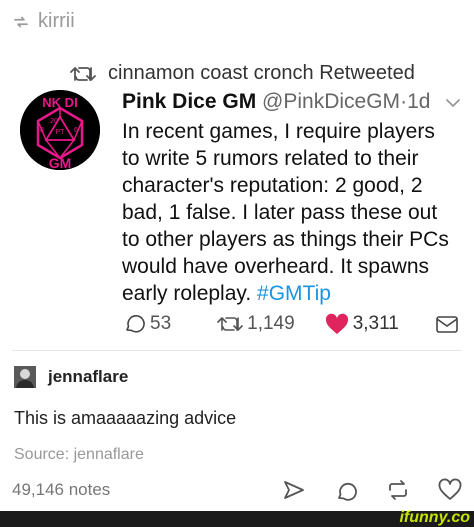  Describe the element at coordinates (79, 455) in the screenshot. I see `source-link: Source: jennaflare` at that location.